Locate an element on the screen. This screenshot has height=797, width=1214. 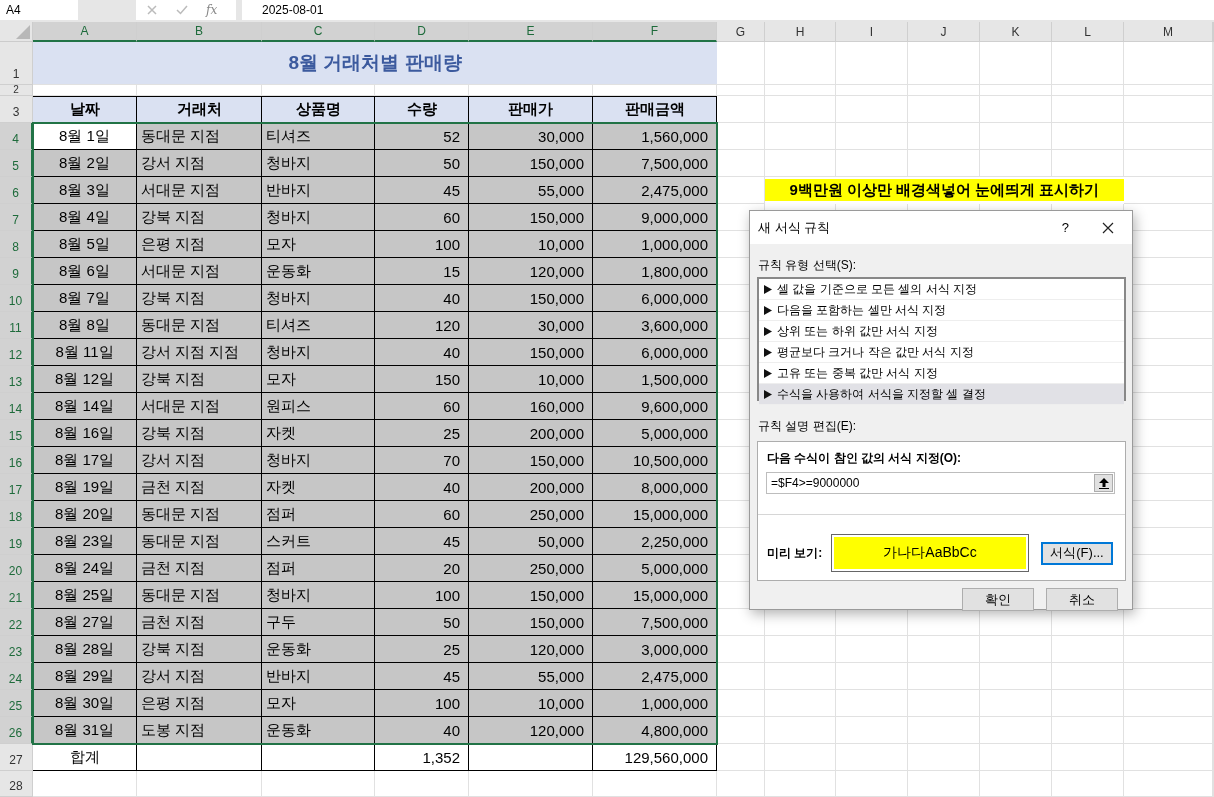
cancel-icon is located at coordinates (152, 10).